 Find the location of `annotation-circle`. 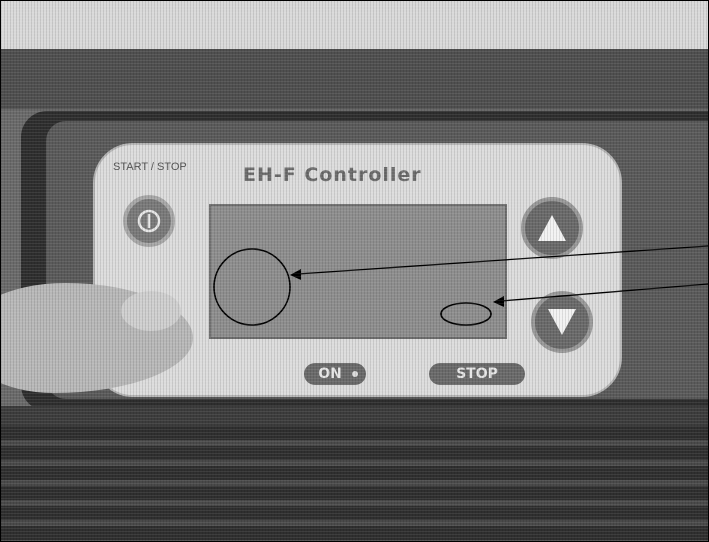

annotation-circle is located at coordinates (252, 287).